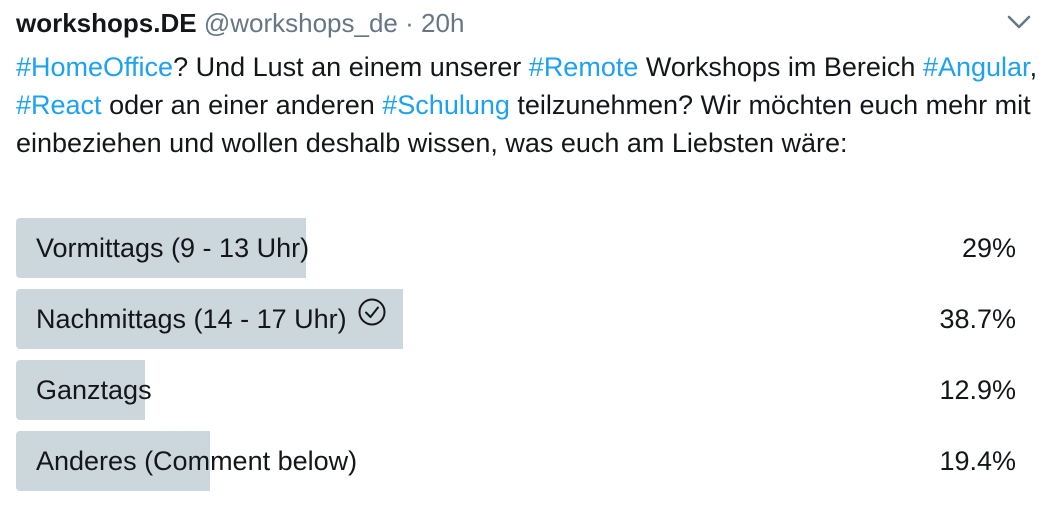 This screenshot has height=507, width=1064. Describe the element at coordinates (372, 318) in the screenshot. I see `check-circle-icon` at that location.